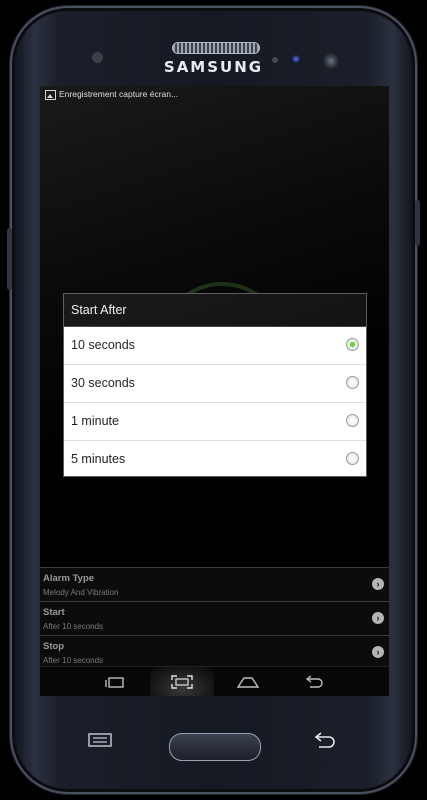  Describe the element at coordinates (275, 60) in the screenshot. I see `proximity-sensor` at that location.